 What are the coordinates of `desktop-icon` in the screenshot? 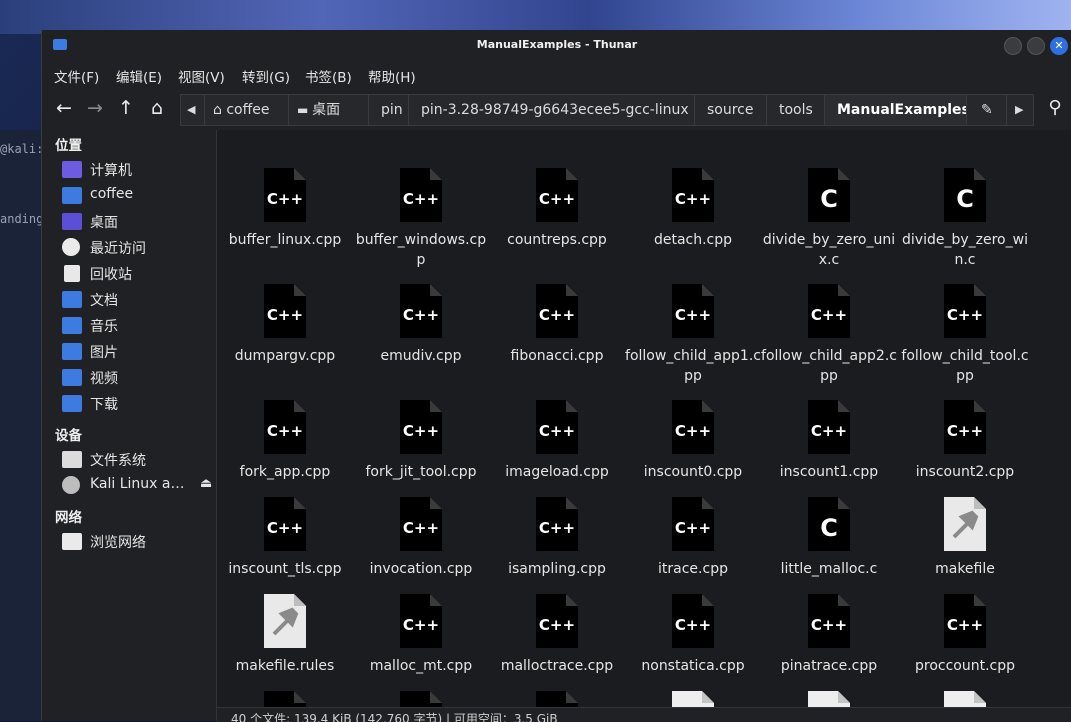 It's located at (72, 221).